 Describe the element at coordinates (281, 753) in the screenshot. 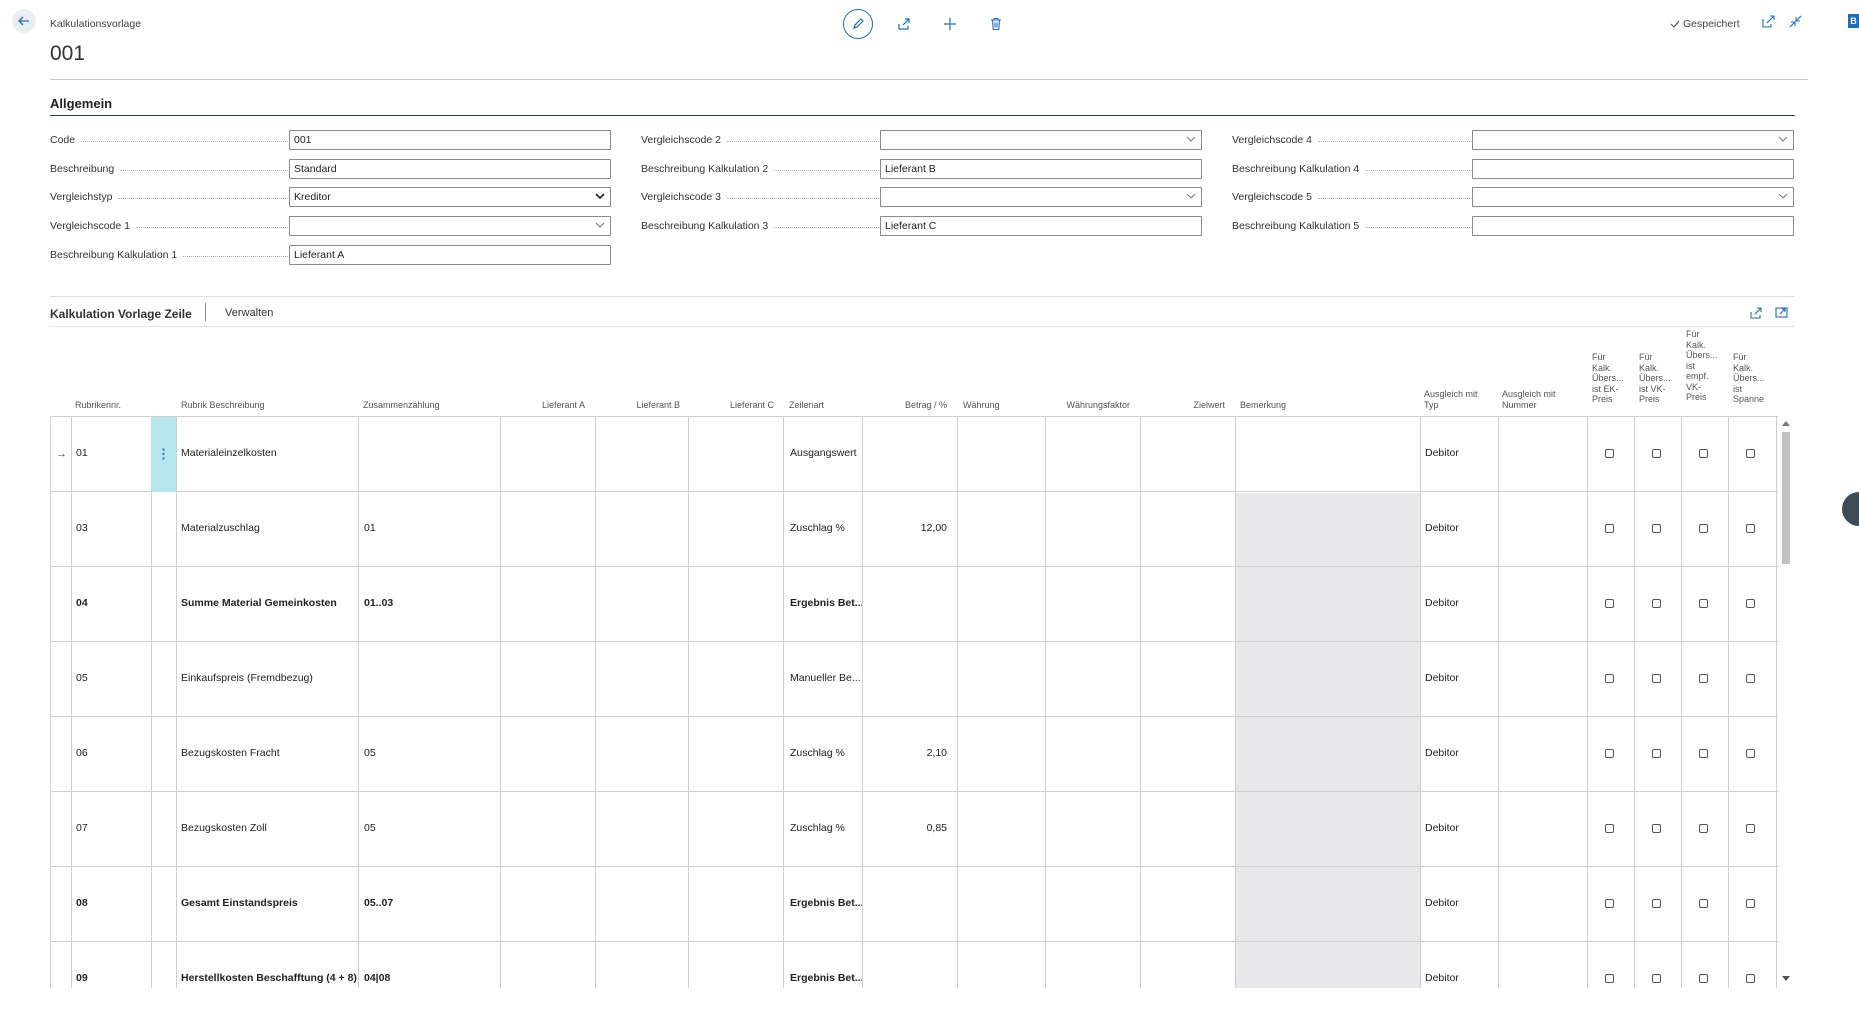

I see `cell-description: Bezugskosten Fracht` at that location.